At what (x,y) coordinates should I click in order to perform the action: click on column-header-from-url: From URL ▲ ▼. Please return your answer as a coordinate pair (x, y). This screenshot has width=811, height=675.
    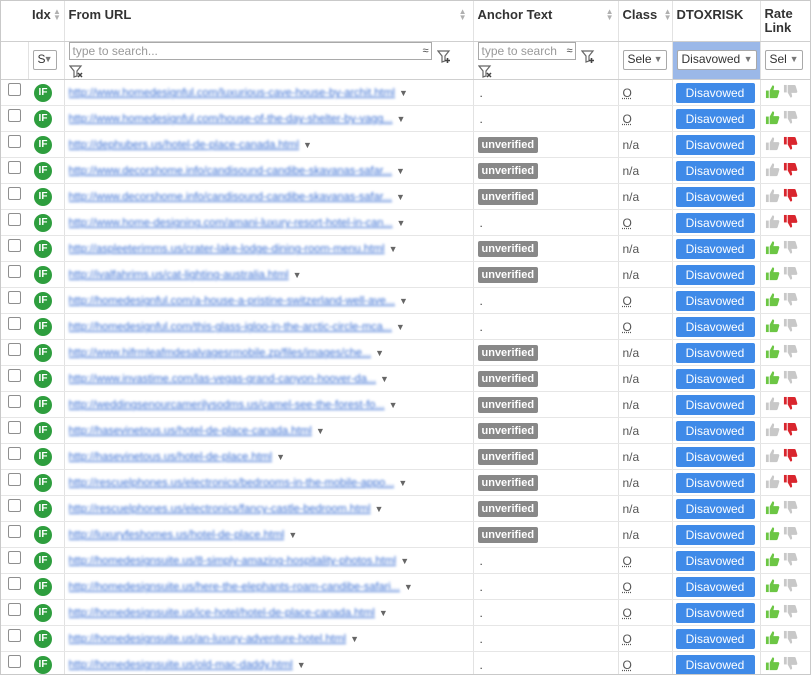
    Looking at the image, I should click on (269, 21).